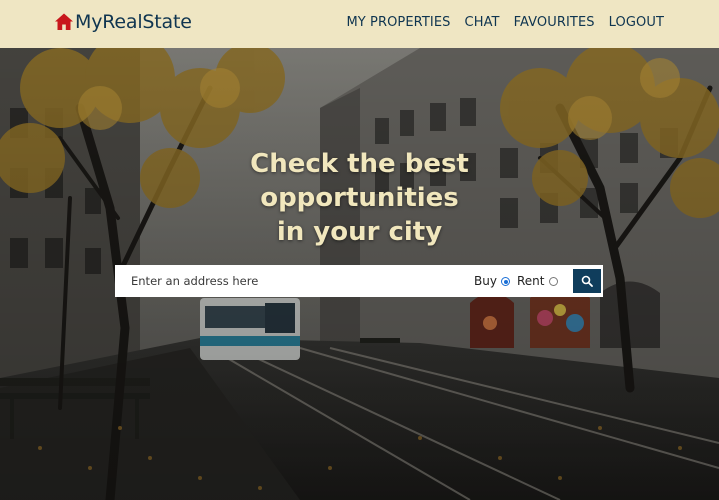 This screenshot has height=500, width=719. I want to click on brand-name: MyRealState, so click(133, 22).